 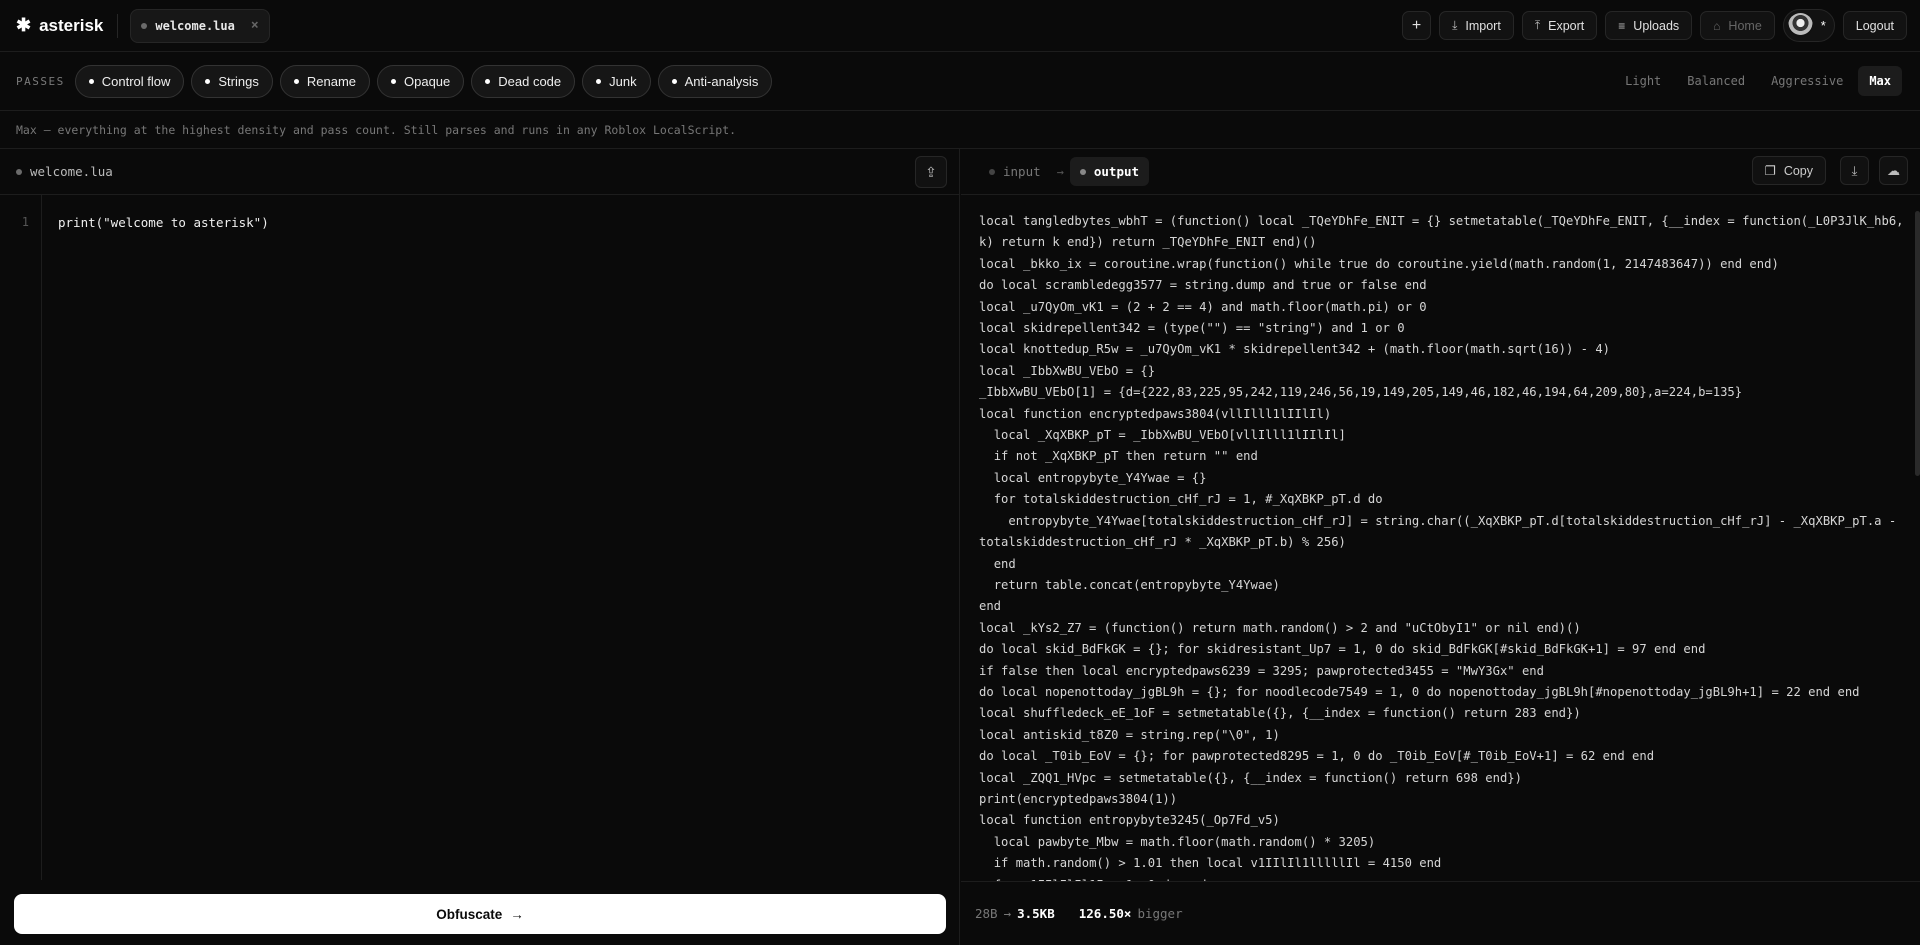 What do you see at coordinates (1093, 477) in the screenshot?
I see `output-code-line: local entropybyte_Y4Ywae = {}` at bounding box center [1093, 477].